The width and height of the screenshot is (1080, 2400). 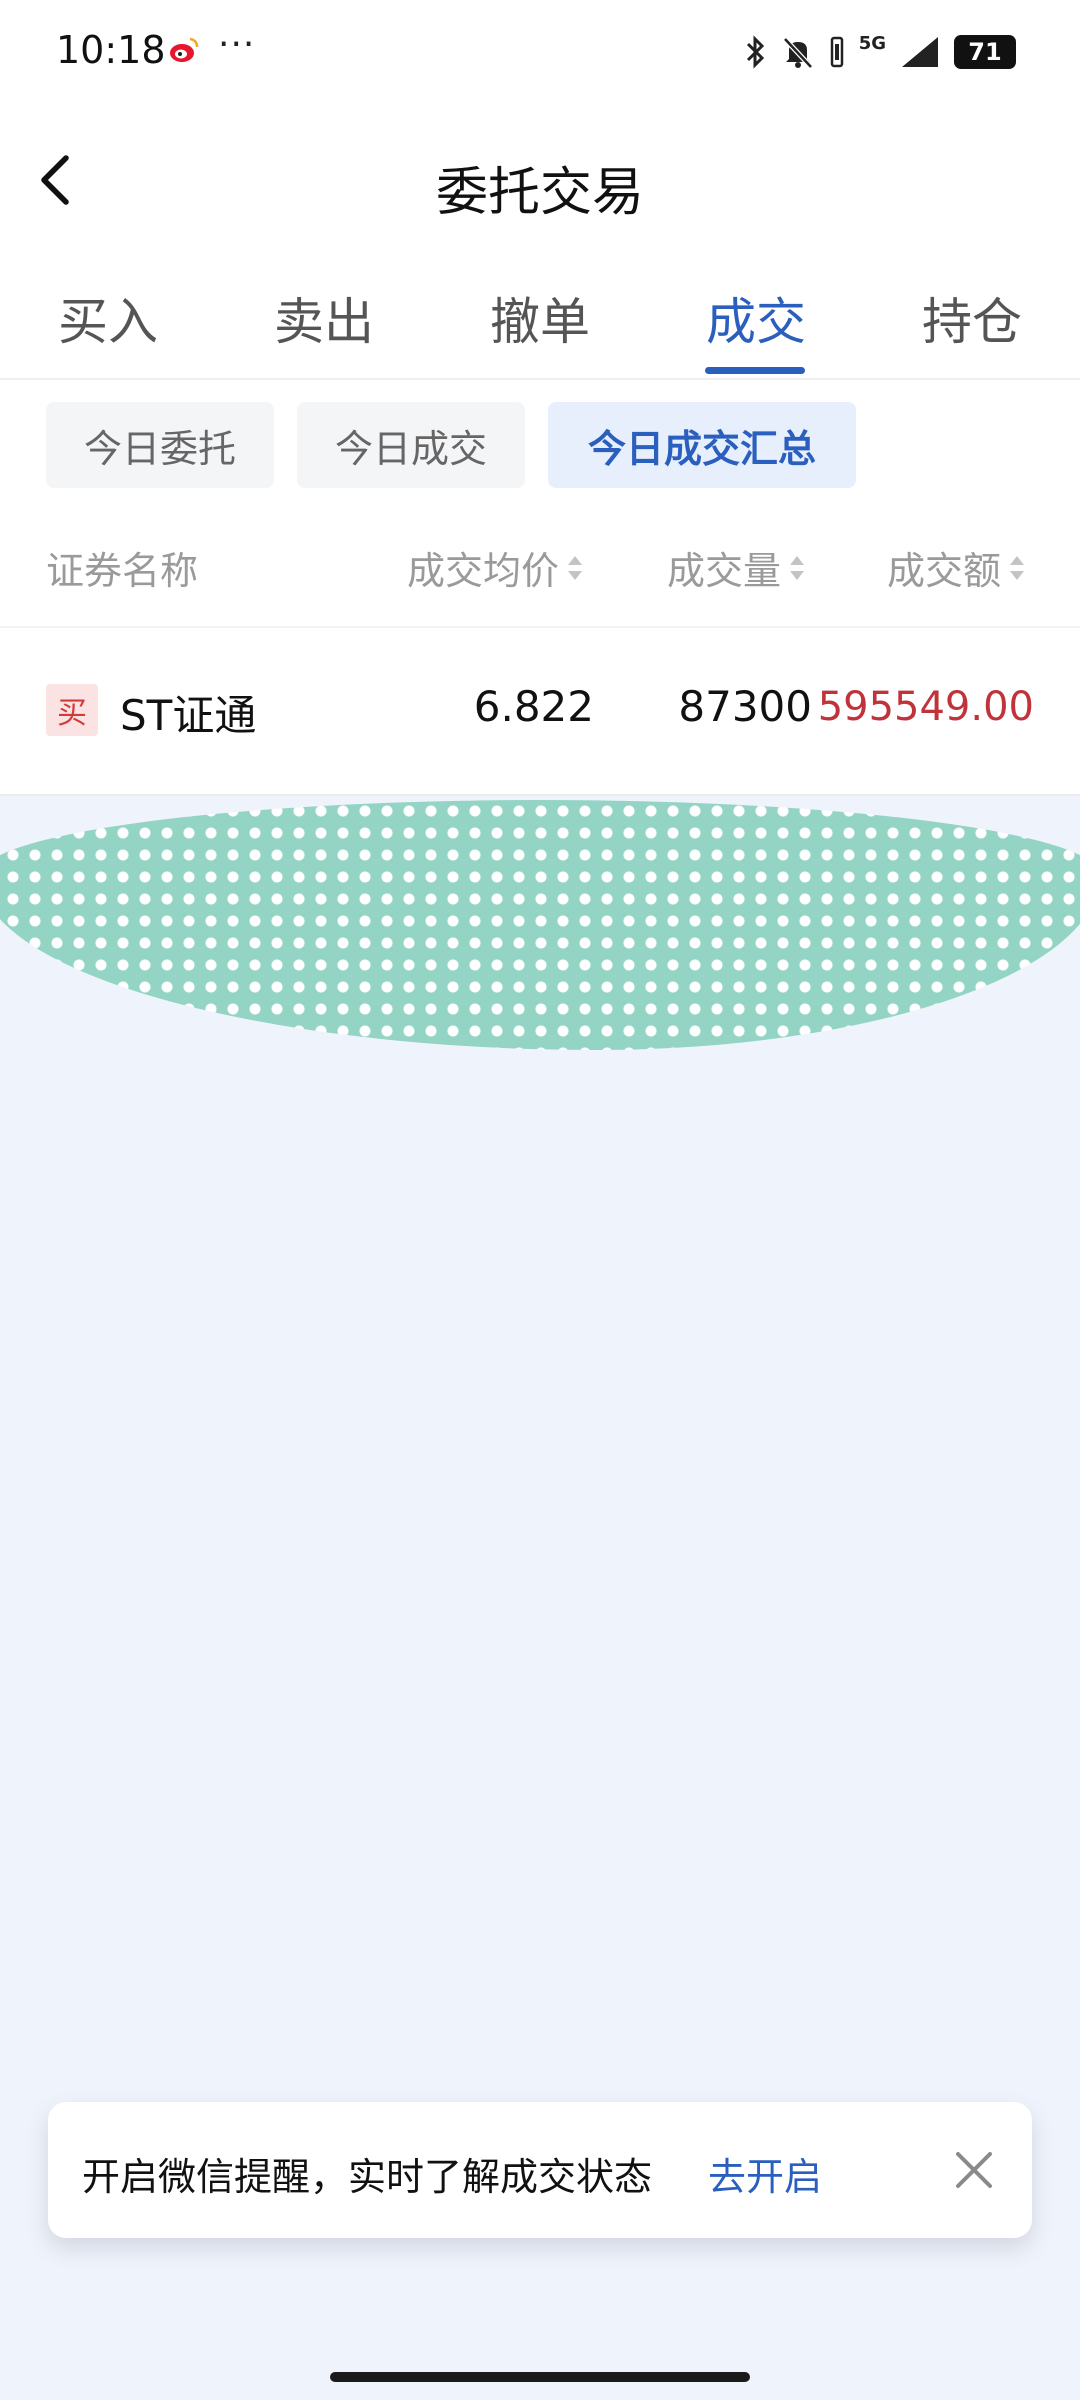 What do you see at coordinates (755, 52) in the screenshot?
I see `bluetooth-icon` at bounding box center [755, 52].